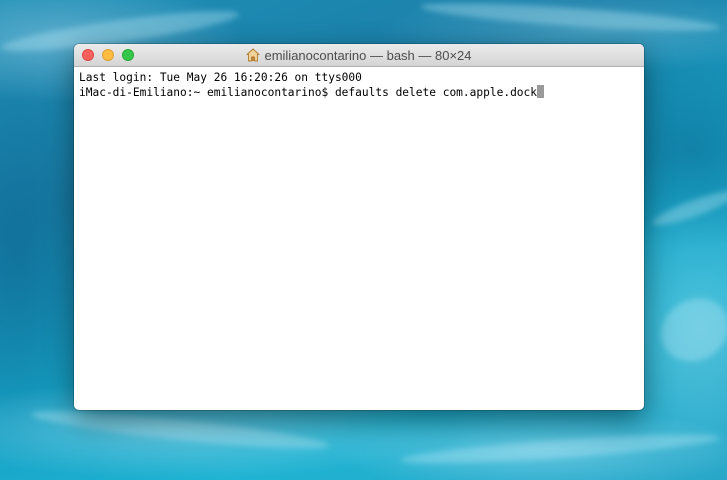 This screenshot has height=480, width=727. I want to click on minimize-button, so click(108, 55).